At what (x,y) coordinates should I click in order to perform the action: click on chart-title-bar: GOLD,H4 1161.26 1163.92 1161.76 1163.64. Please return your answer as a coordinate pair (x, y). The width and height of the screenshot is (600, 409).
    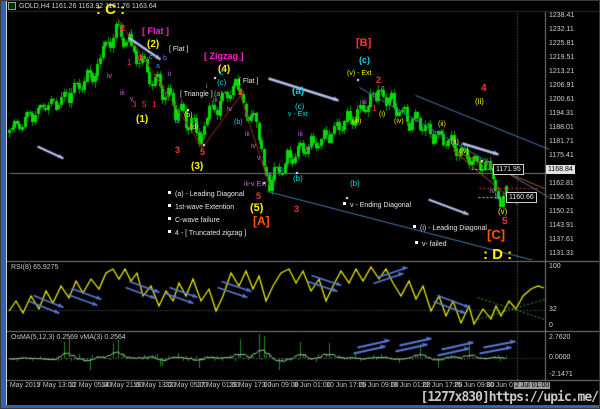
    Looking at the image, I should click on (82, 6).